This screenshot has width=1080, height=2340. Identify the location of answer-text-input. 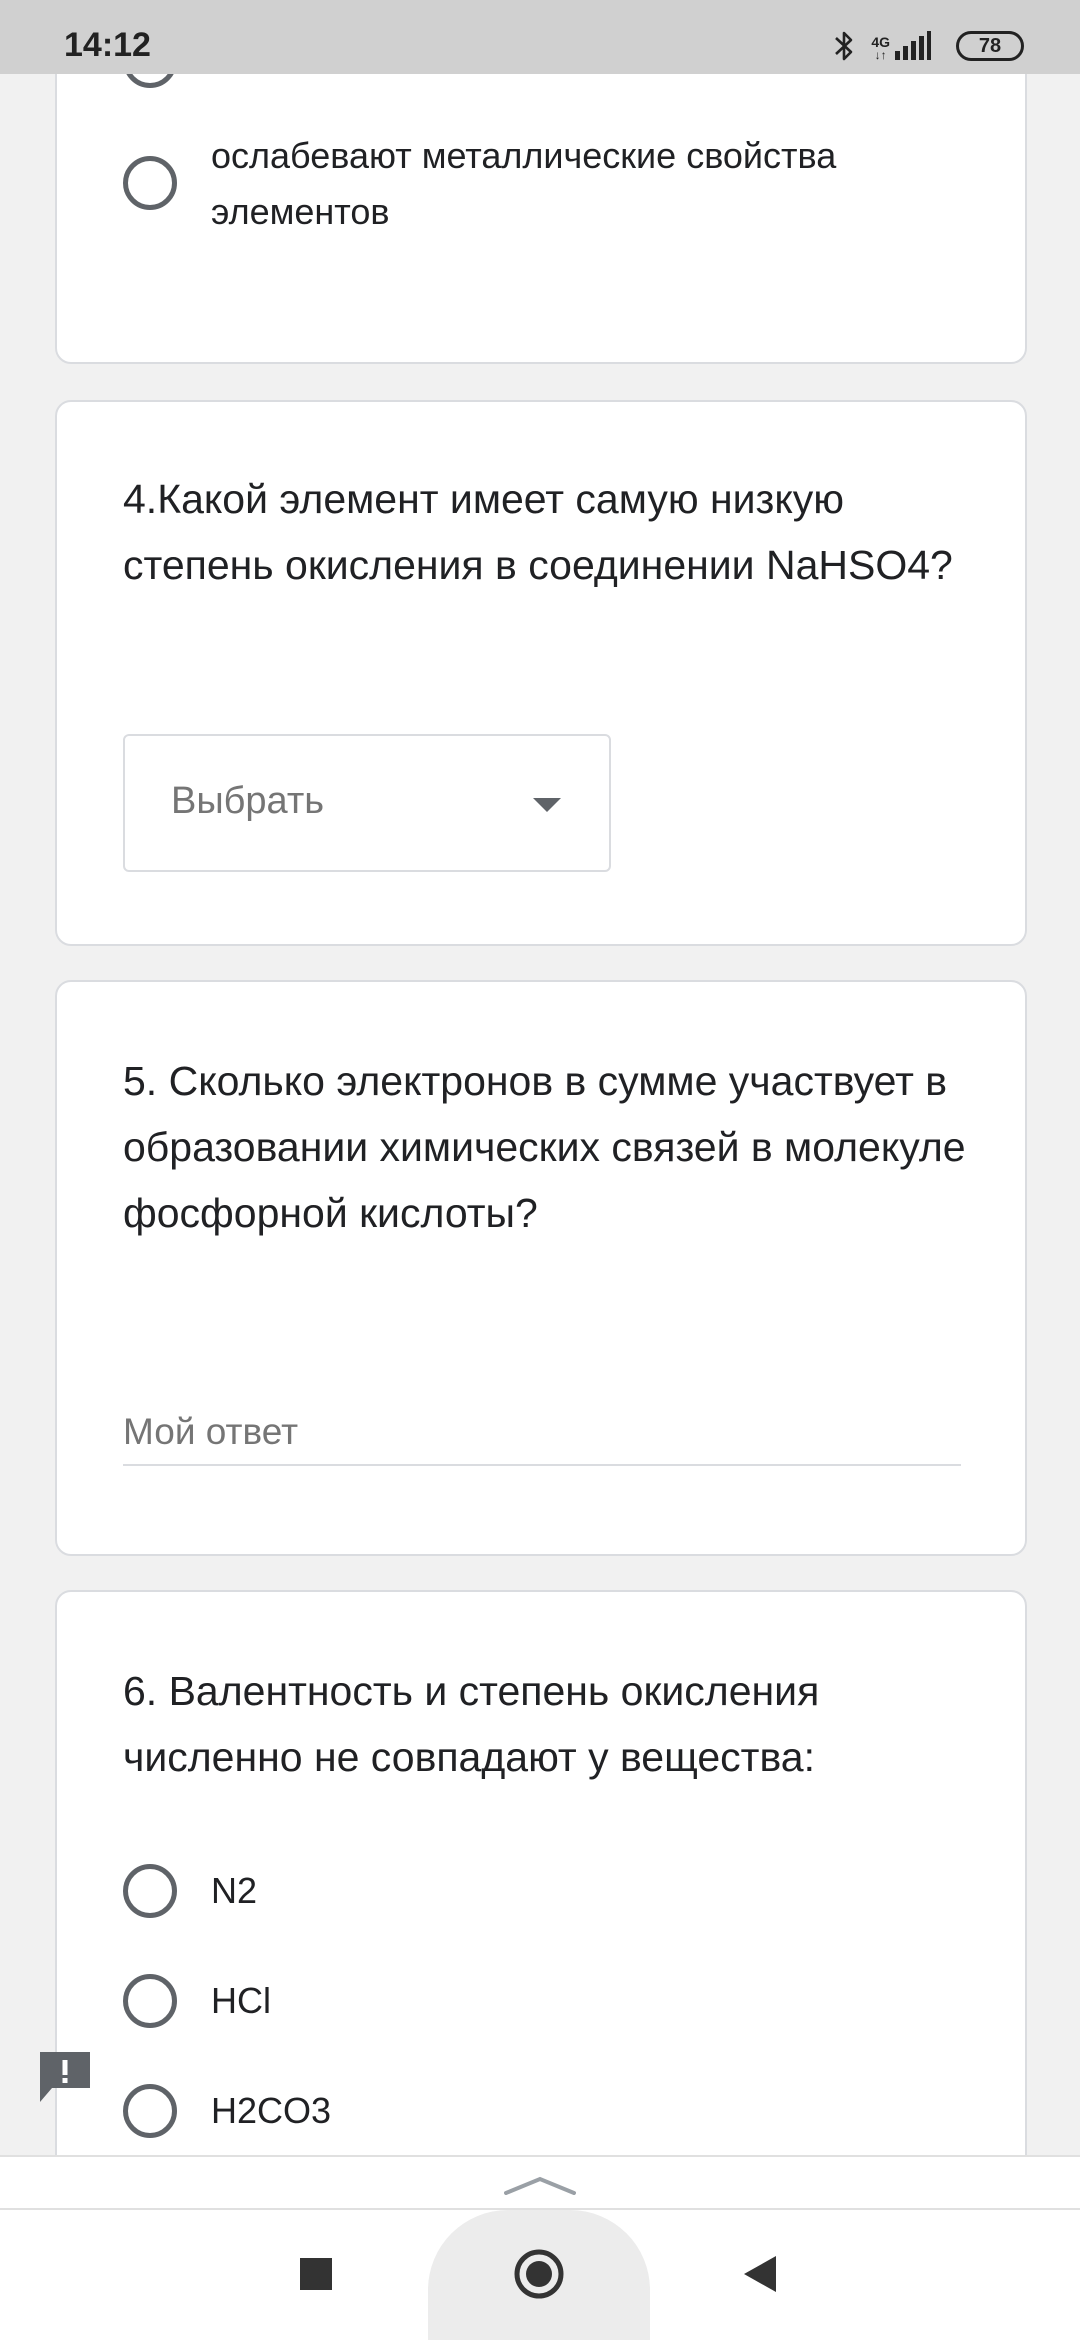
(542, 1433).